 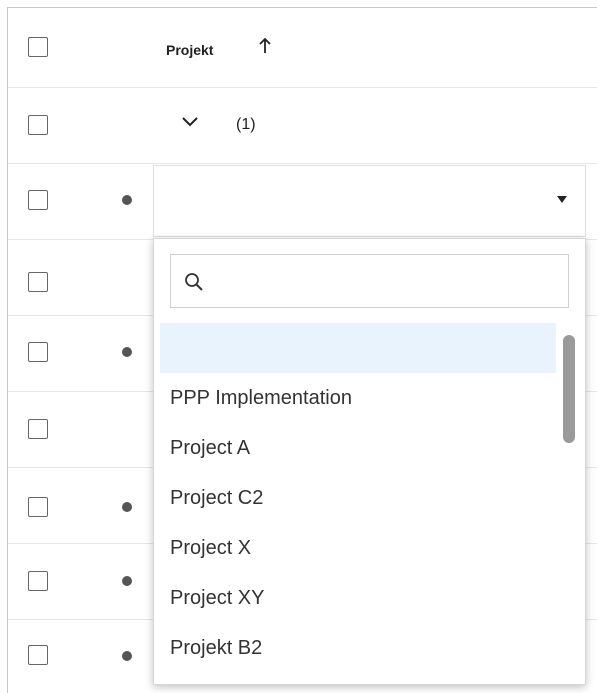 What do you see at coordinates (358, 348) in the screenshot?
I see `option-empty` at bounding box center [358, 348].